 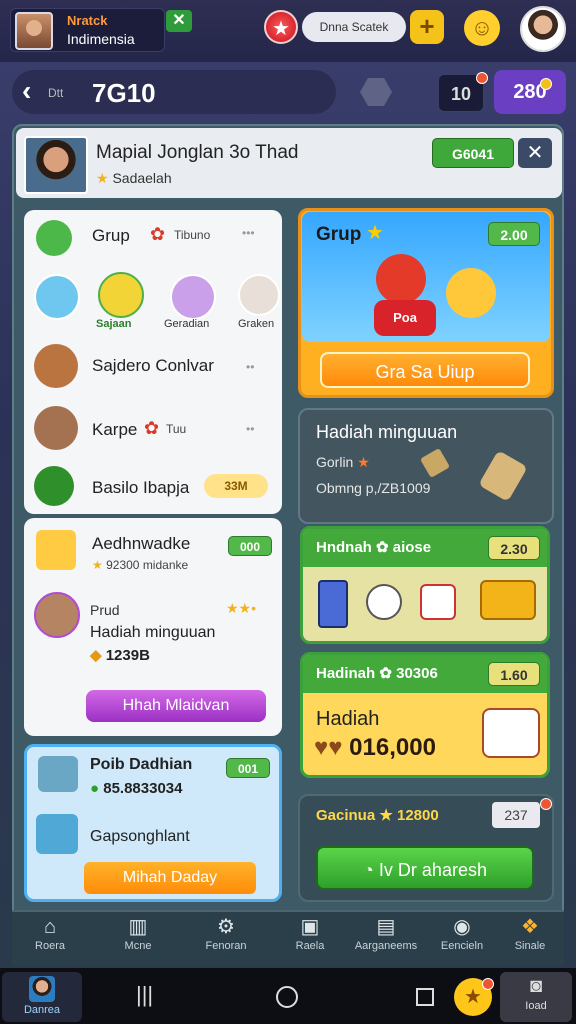 What do you see at coordinates (170, 878) in the screenshot?
I see `prize-button: Mihah Daday` at bounding box center [170, 878].